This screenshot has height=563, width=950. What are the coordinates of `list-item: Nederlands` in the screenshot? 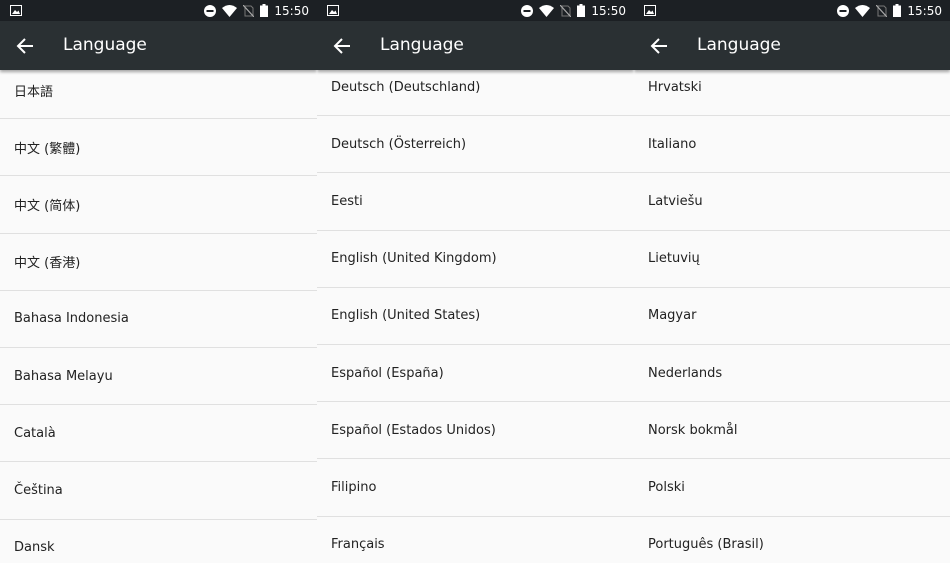 It's located at (792, 373).